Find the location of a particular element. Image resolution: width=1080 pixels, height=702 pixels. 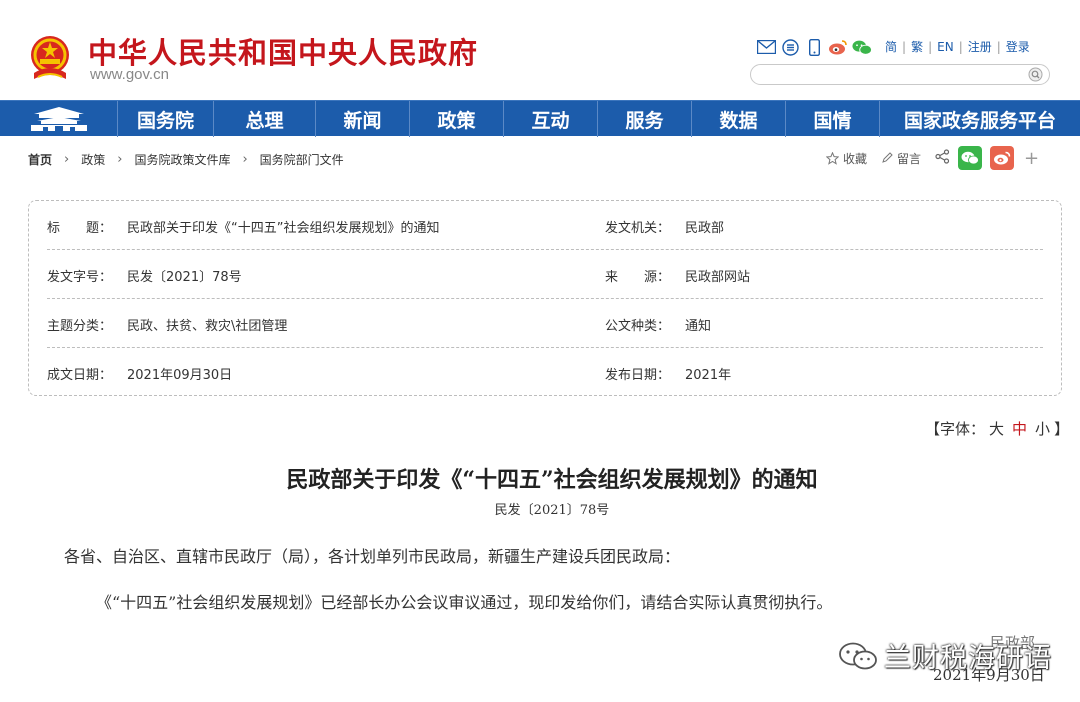

share-wechat-button is located at coordinates (970, 158).